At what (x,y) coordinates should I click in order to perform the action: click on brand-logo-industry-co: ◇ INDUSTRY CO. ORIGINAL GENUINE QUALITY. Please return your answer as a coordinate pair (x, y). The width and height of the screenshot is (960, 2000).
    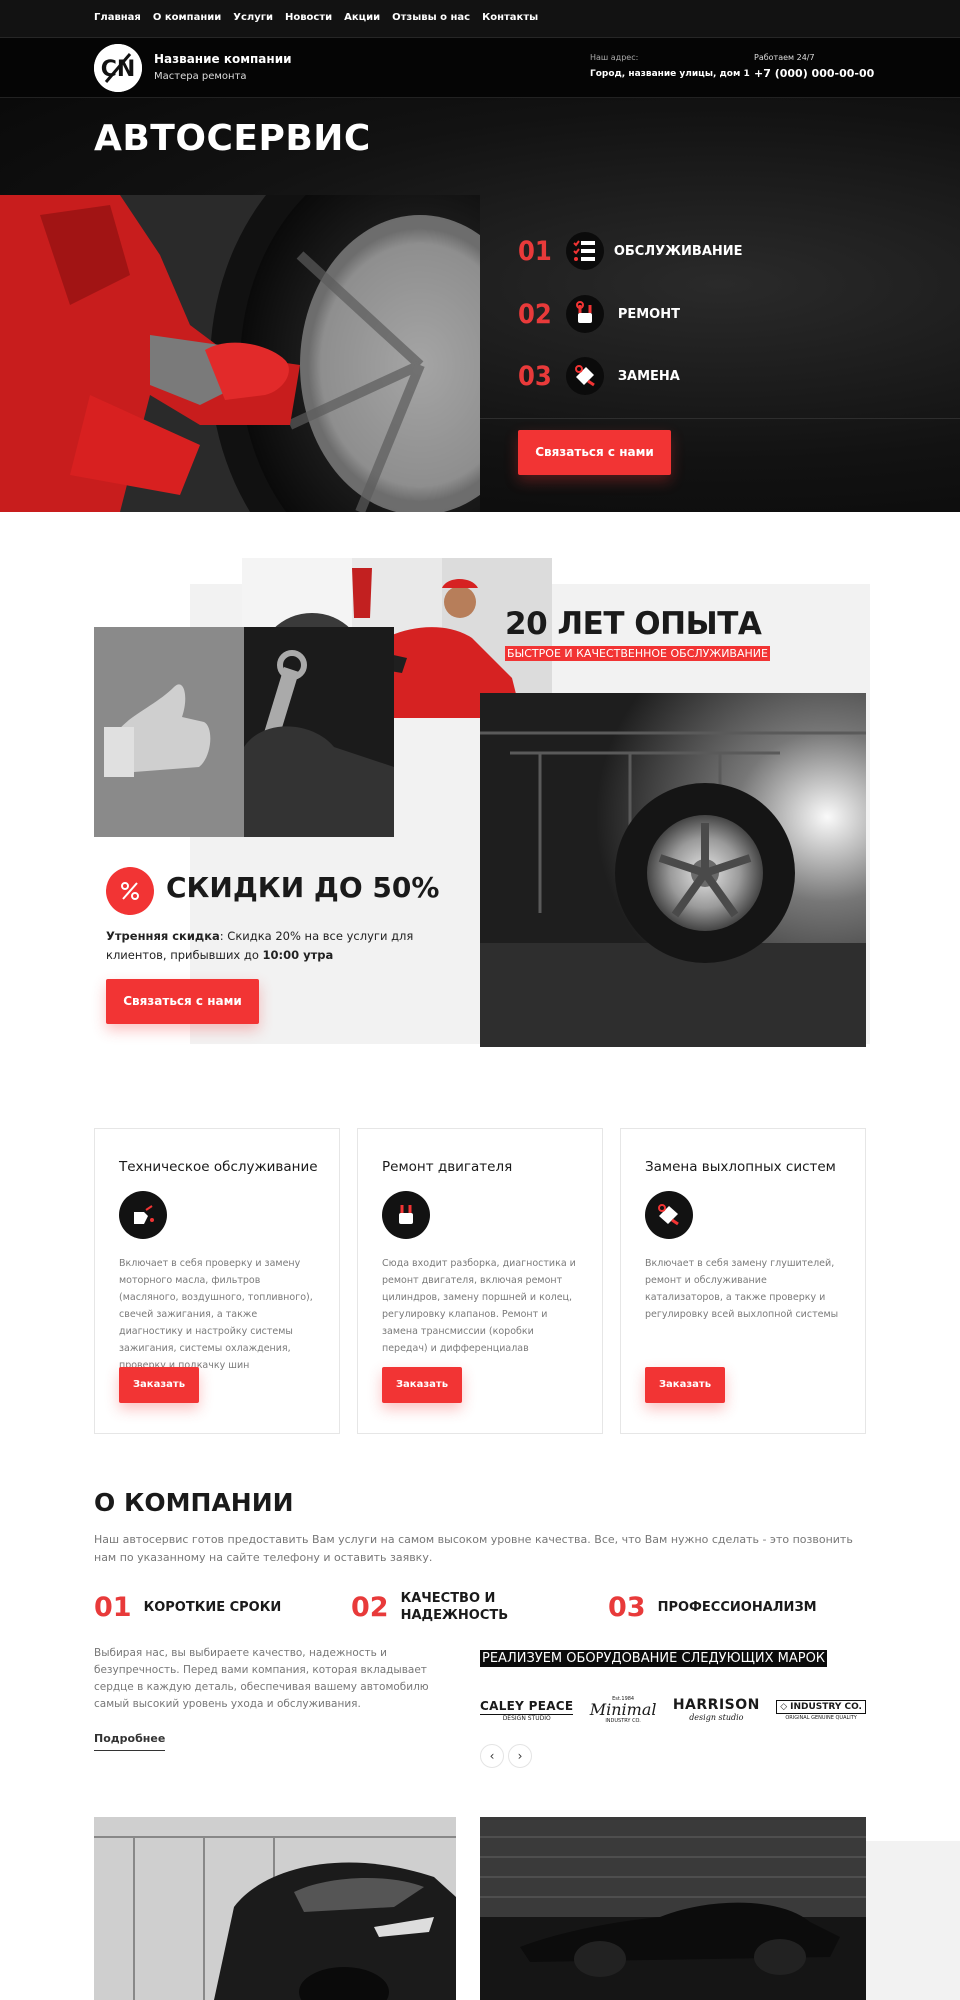
    Looking at the image, I should click on (821, 1710).